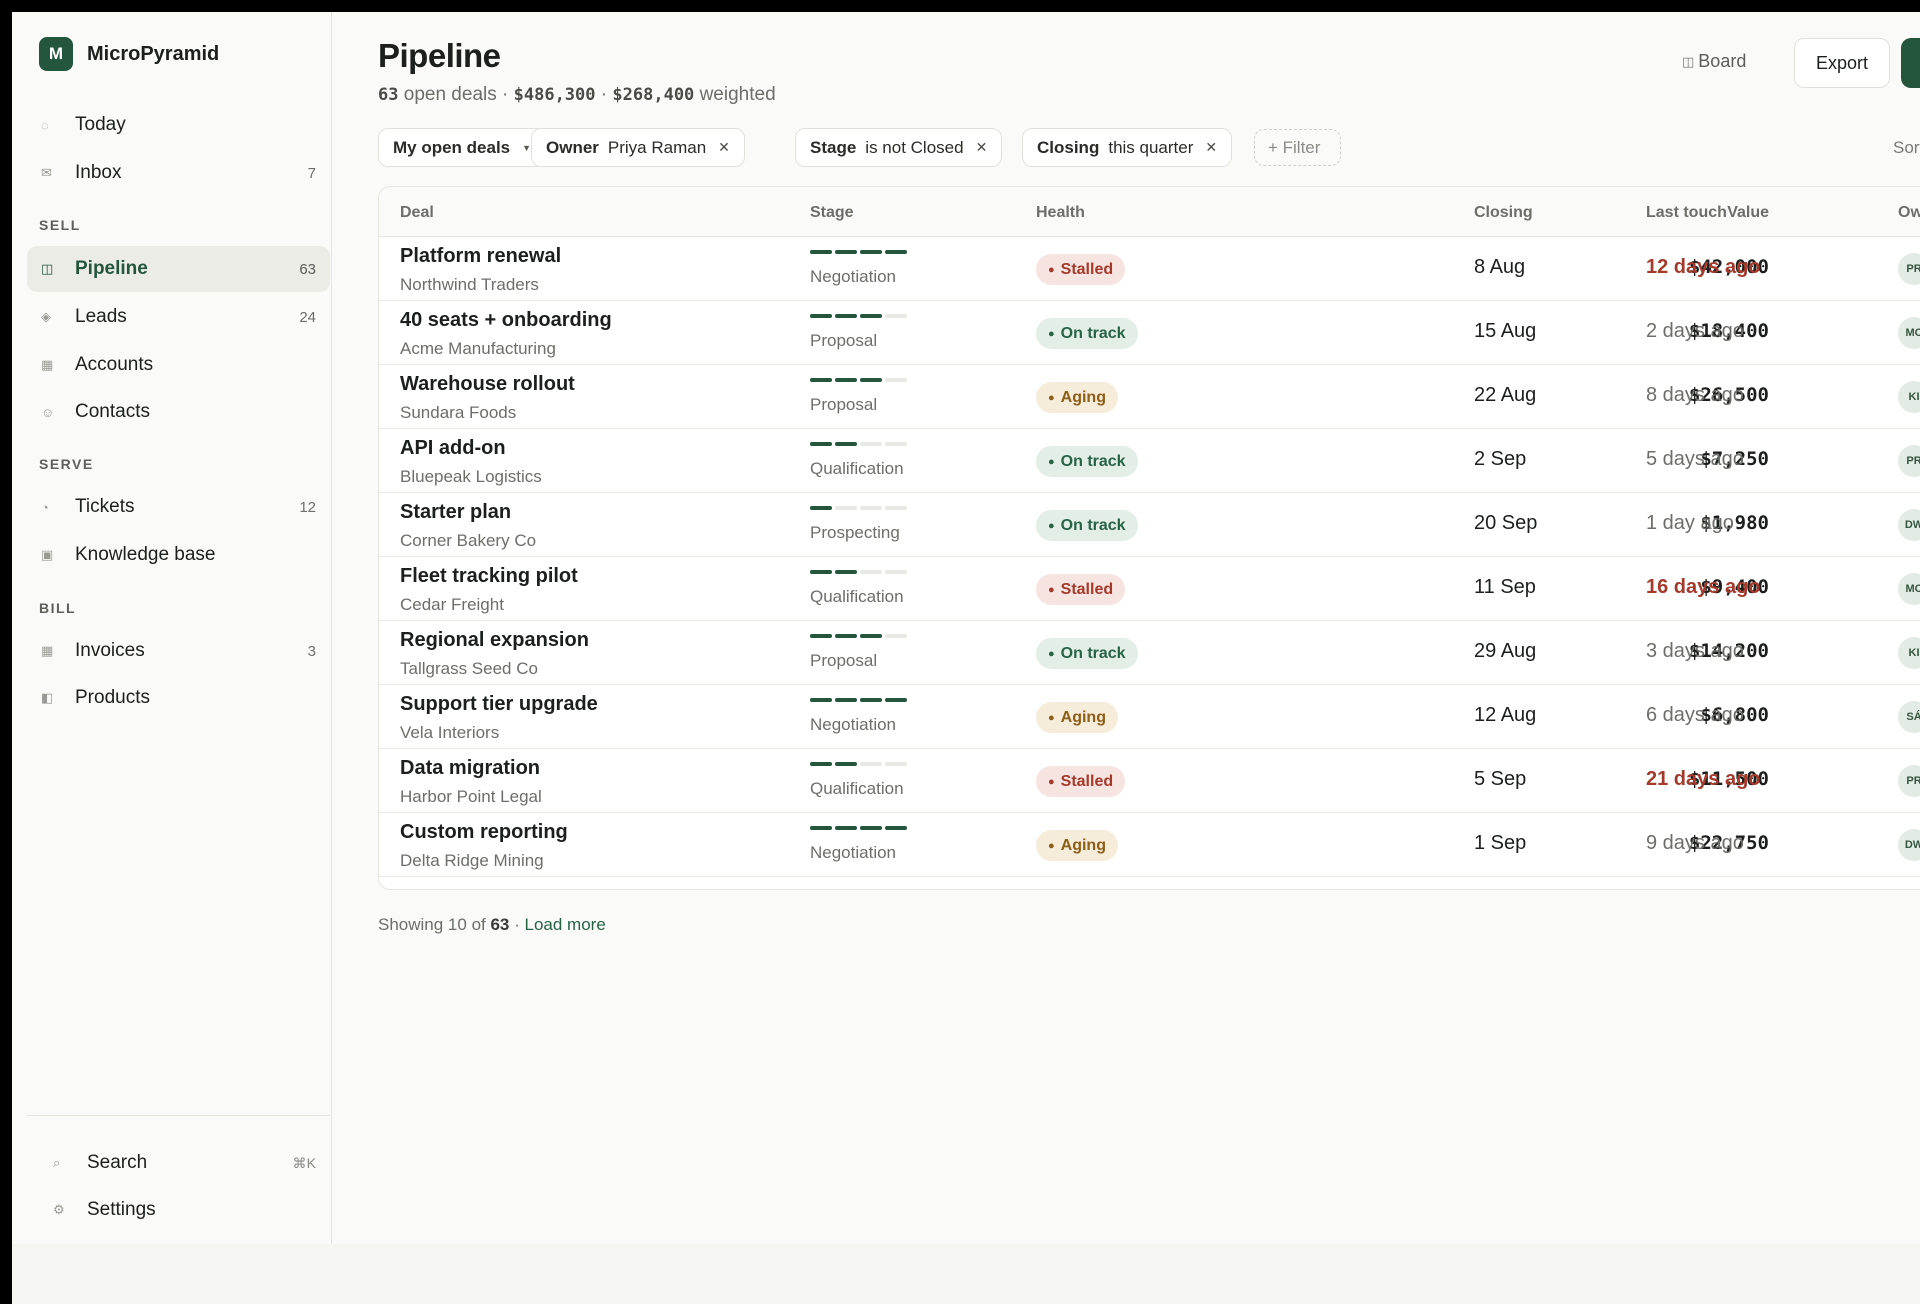 This screenshot has height=1304, width=1920. Describe the element at coordinates (1060, 213) in the screenshot. I see `column-header-health: Health` at that location.